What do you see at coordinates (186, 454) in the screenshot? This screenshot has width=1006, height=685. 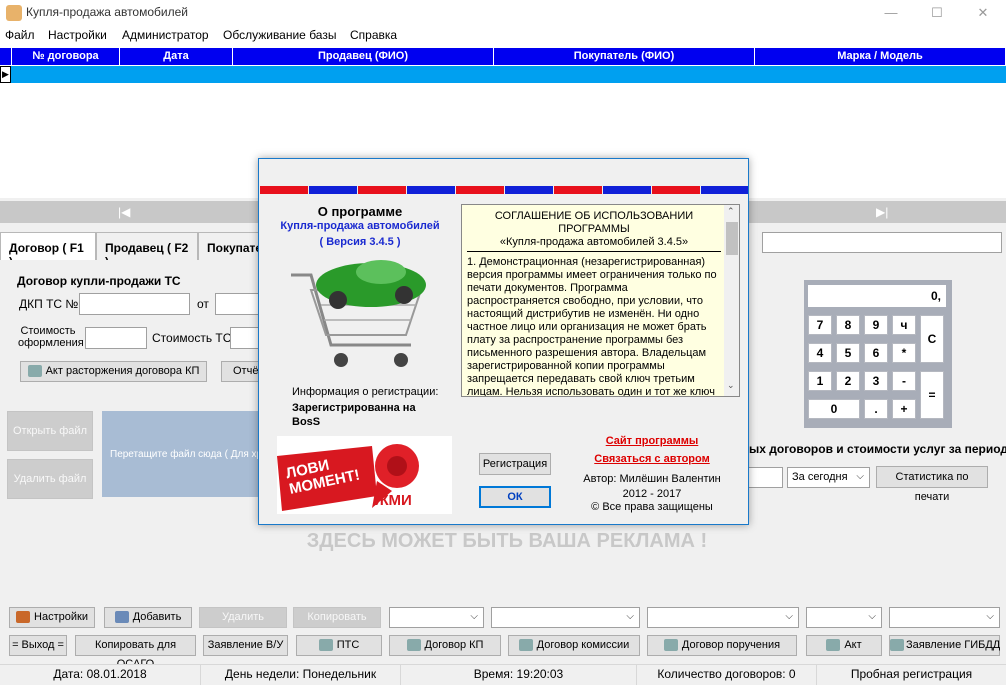 I see `dropzone-label: Перетащите файл сюда ( Для хр` at bounding box center [186, 454].